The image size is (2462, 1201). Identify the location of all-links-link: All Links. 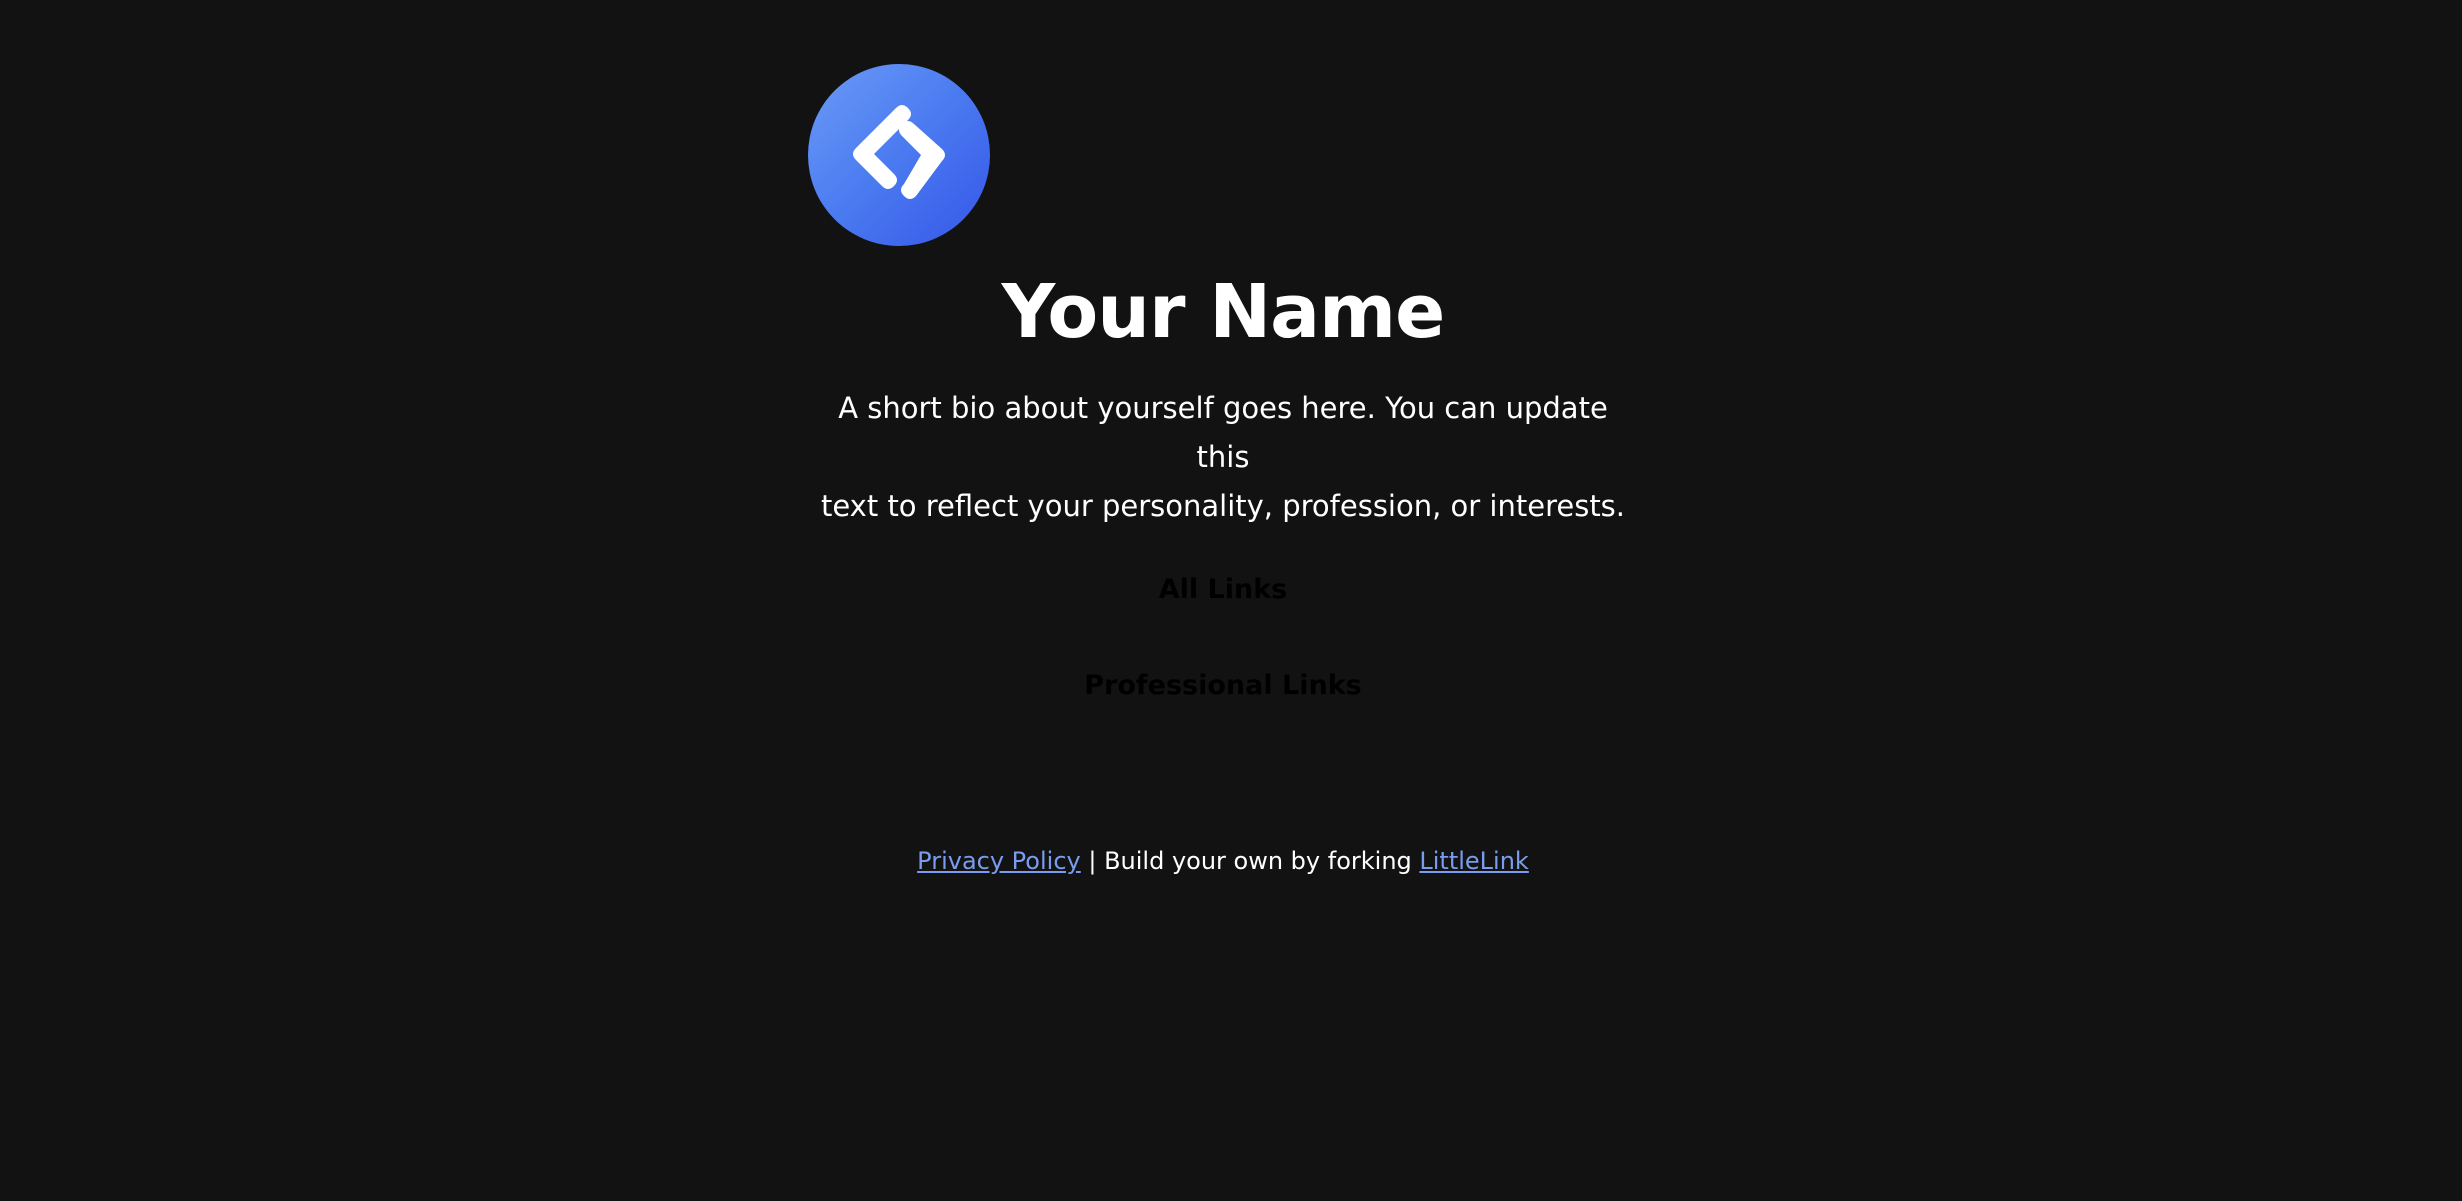
(1223, 590).